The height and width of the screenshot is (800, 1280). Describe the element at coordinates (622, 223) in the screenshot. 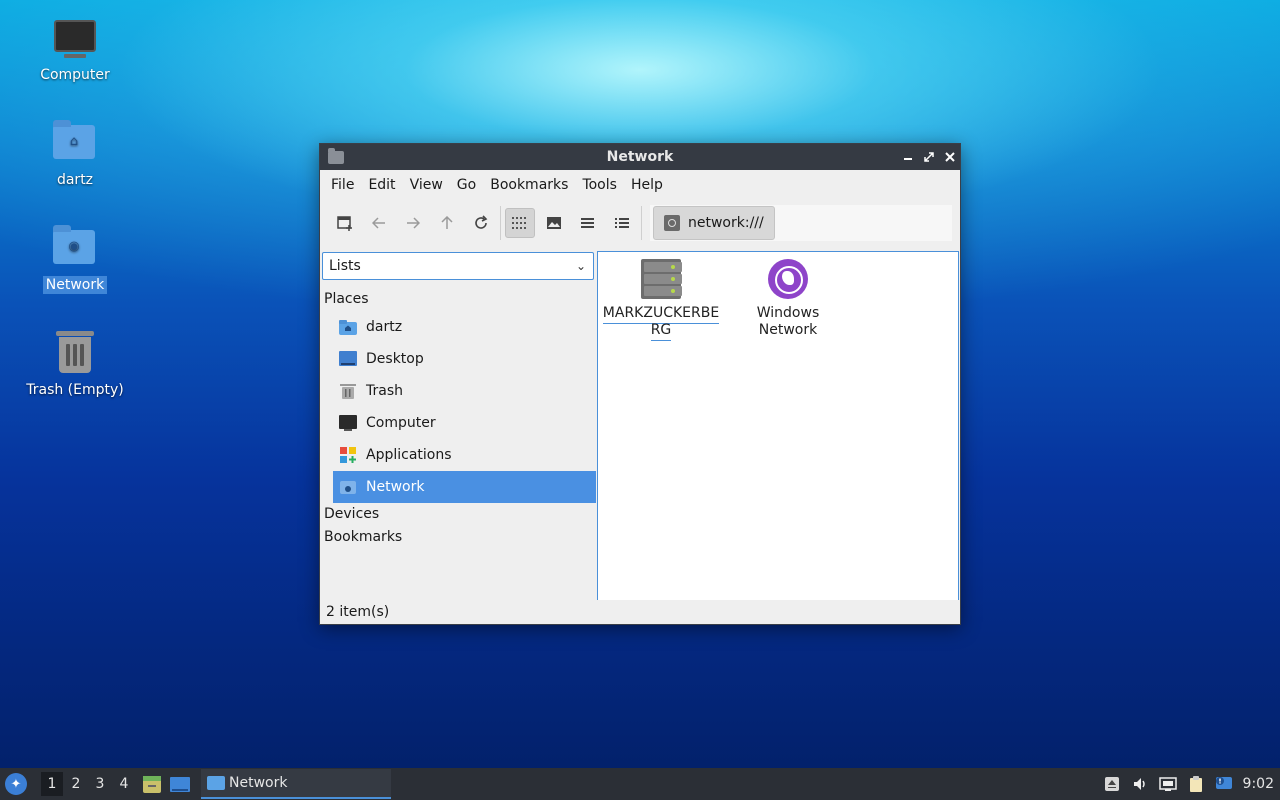

I see `detailed-view-button` at that location.